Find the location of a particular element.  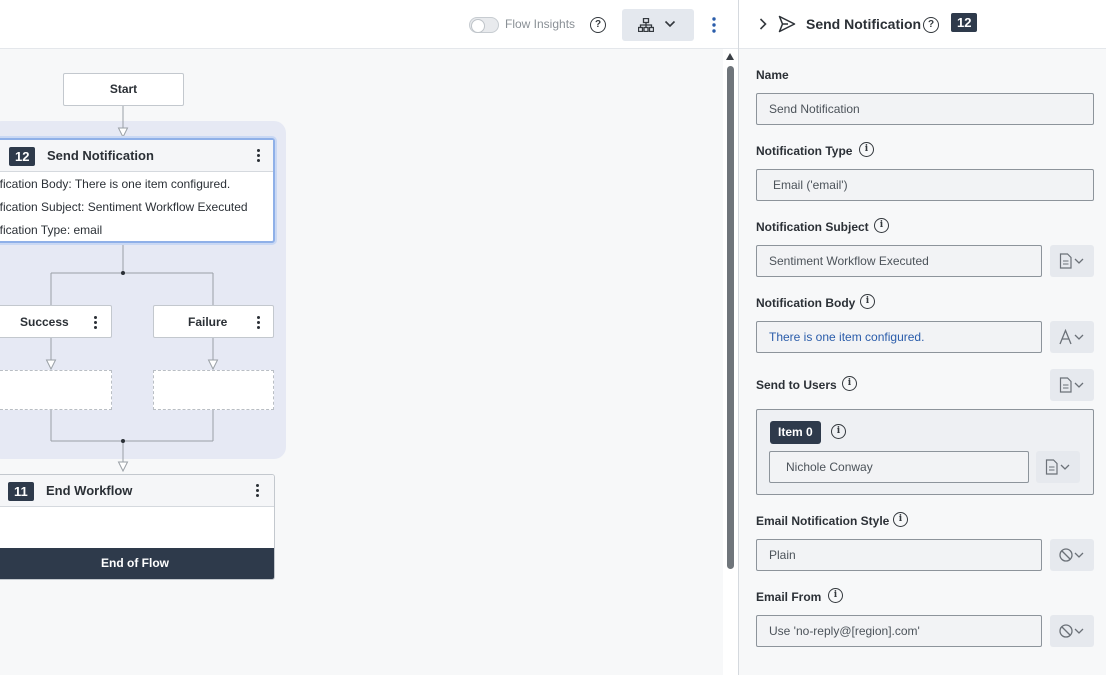

node-number-badge: 12 is located at coordinates (22, 156).